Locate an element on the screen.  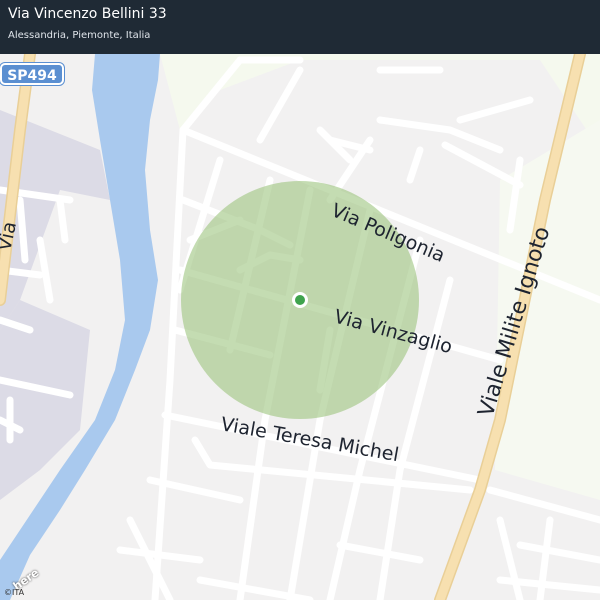
location-subtitle: Alessandria, Piemonte, Italia is located at coordinates (79, 35).